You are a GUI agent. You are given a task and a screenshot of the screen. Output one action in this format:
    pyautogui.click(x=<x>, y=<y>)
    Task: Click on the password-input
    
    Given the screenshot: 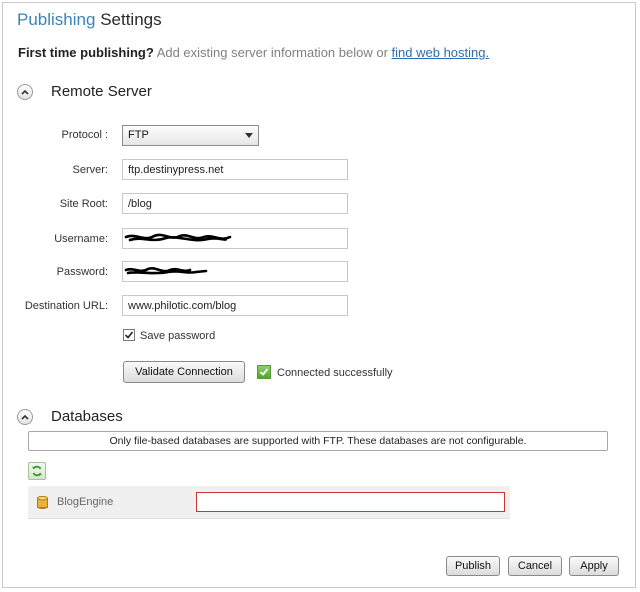 What is the action you would take?
    pyautogui.click(x=235, y=271)
    